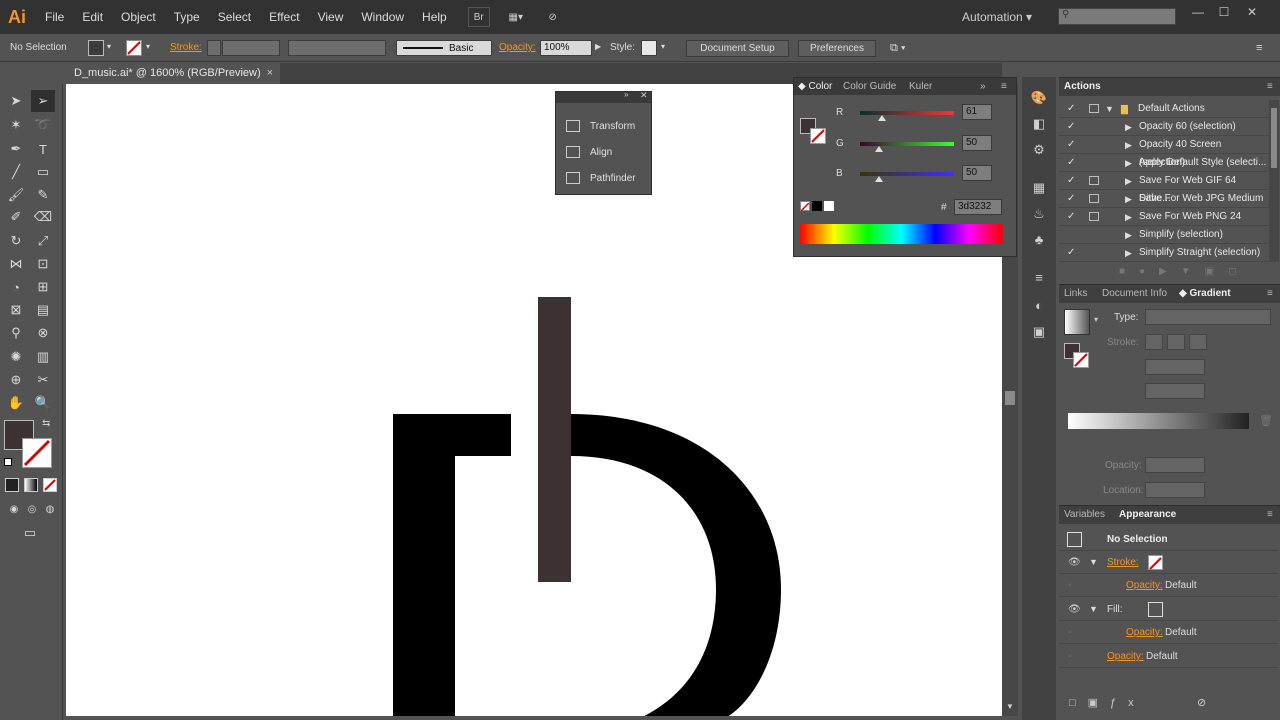  I want to click on menu-effect: Effect, so click(284, 17).